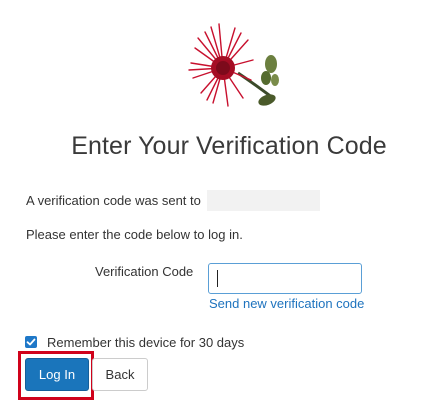 This screenshot has width=438, height=409. What do you see at coordinates (285, 278) in the screenshot?
I see `verification-code-input` at bounding box center [285, 278].